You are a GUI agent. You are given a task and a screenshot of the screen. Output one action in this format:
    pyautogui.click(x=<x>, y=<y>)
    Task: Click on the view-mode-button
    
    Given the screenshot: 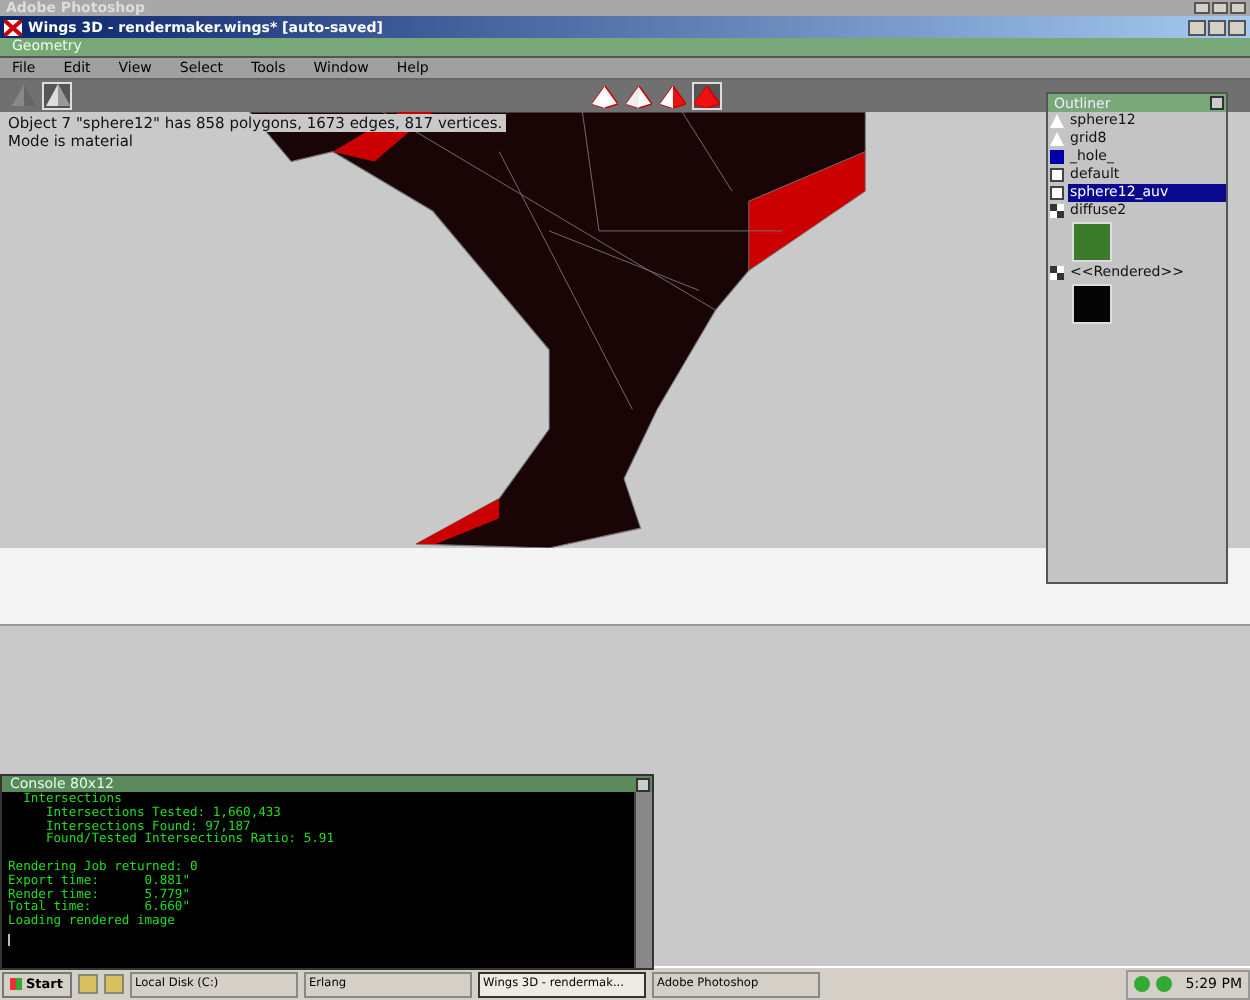 What is the action you would take?
    pyautogui.click(x=57, y=96)
    